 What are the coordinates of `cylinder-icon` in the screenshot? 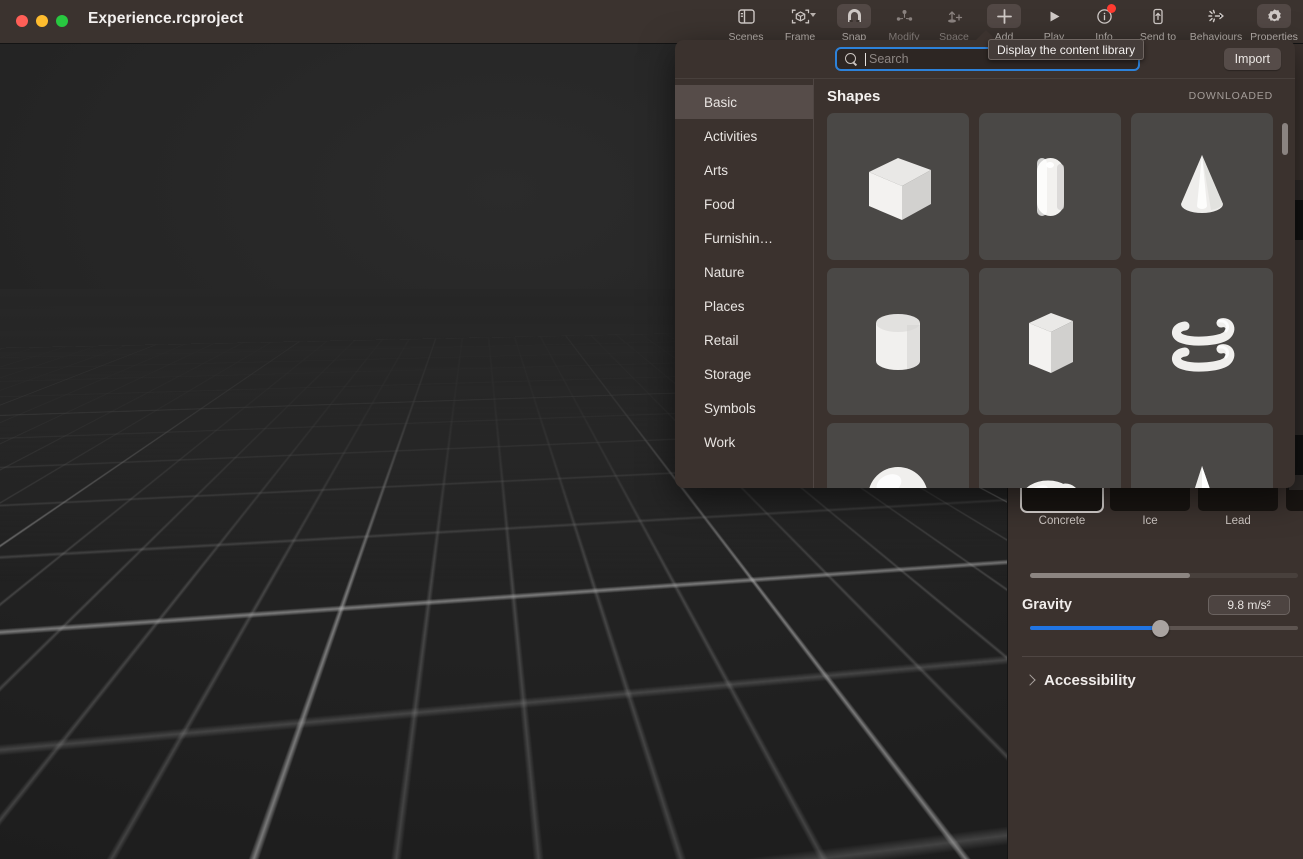 It's located at (898, 341).